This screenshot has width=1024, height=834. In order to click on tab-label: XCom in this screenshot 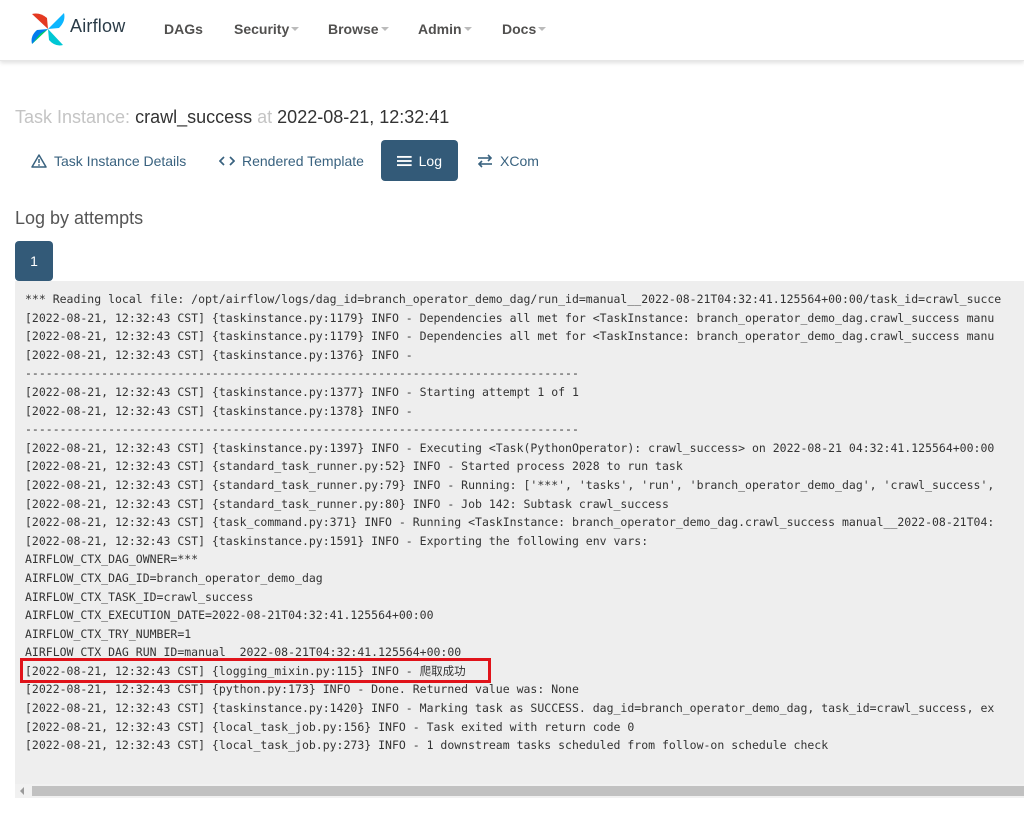, I will do `click(519, 160)`.